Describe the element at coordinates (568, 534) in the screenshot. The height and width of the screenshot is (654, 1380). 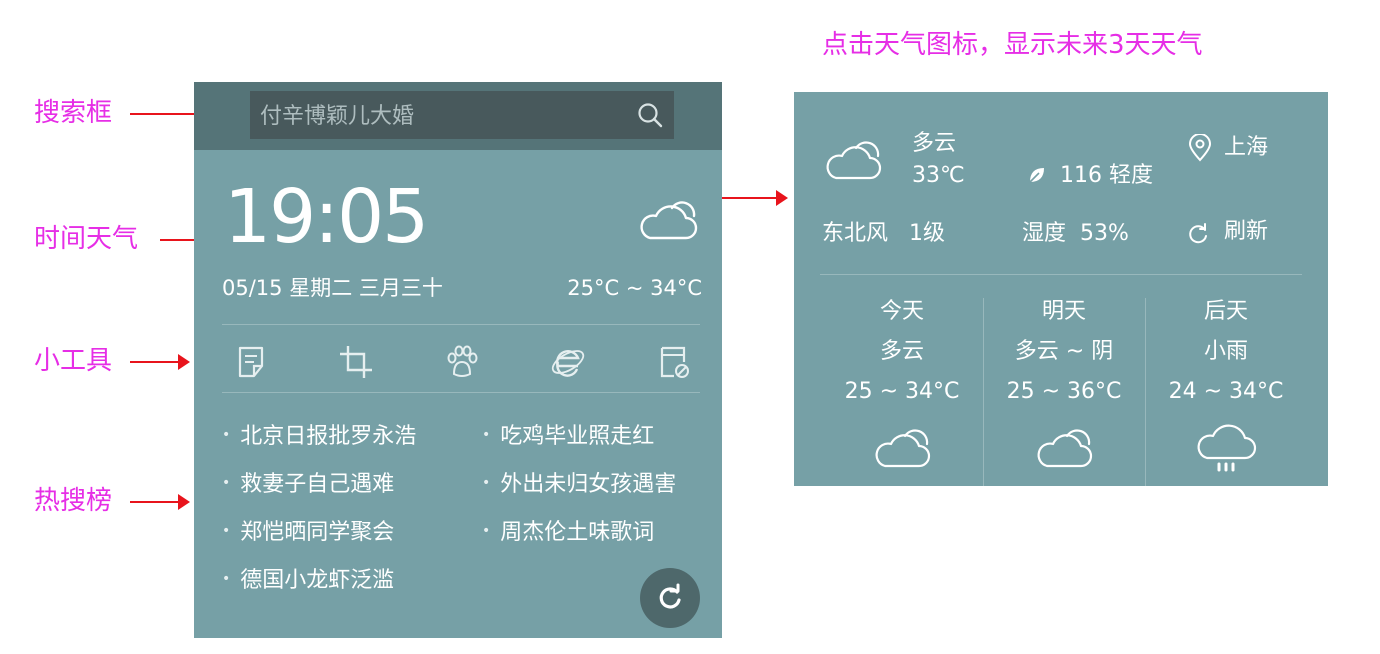
I see `hot-item: 周杰伦土味歌词` at that location.